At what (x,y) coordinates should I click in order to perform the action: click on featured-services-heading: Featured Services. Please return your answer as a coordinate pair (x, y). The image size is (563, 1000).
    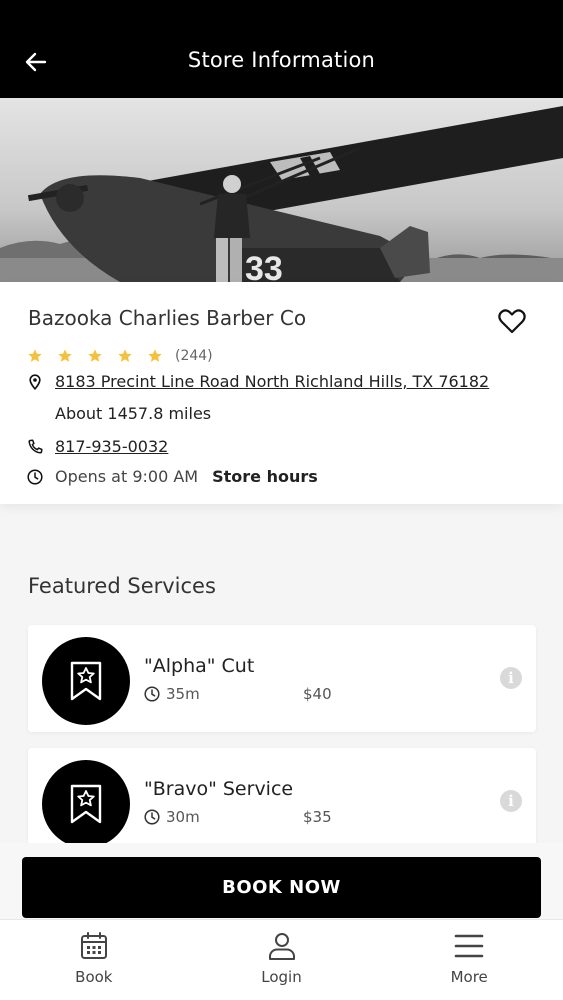
    Looking at the image, I should click on (122, 586).